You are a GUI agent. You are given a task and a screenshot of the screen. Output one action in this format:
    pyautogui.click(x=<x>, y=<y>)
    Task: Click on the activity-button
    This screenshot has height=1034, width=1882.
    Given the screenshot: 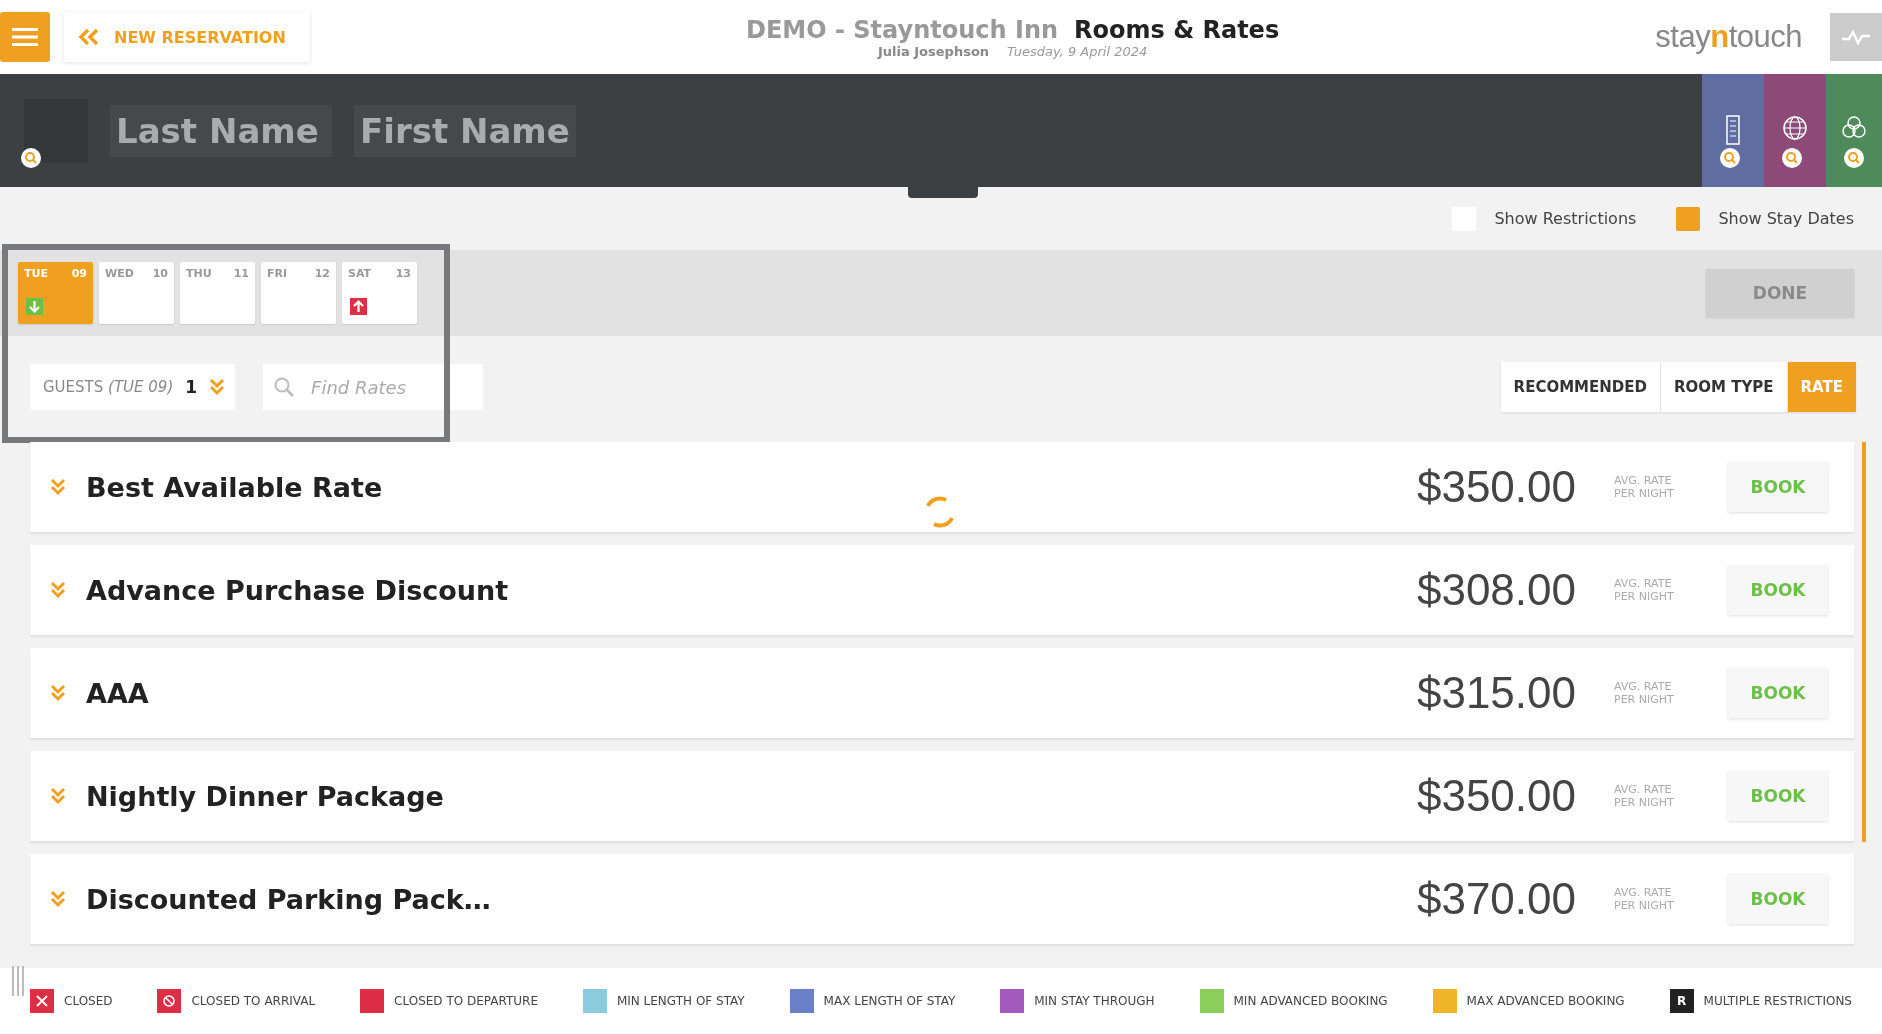 What is the action you would take?
    pyautogui.click(x=1856, y=37)
    